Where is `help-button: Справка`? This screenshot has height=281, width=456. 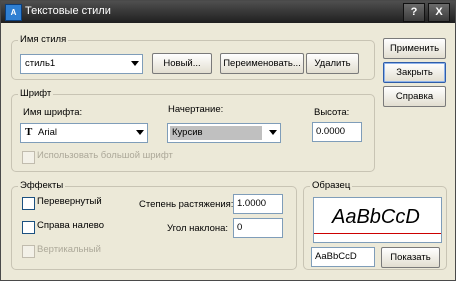 help-button: Справка is located at coordinates (414, 96).